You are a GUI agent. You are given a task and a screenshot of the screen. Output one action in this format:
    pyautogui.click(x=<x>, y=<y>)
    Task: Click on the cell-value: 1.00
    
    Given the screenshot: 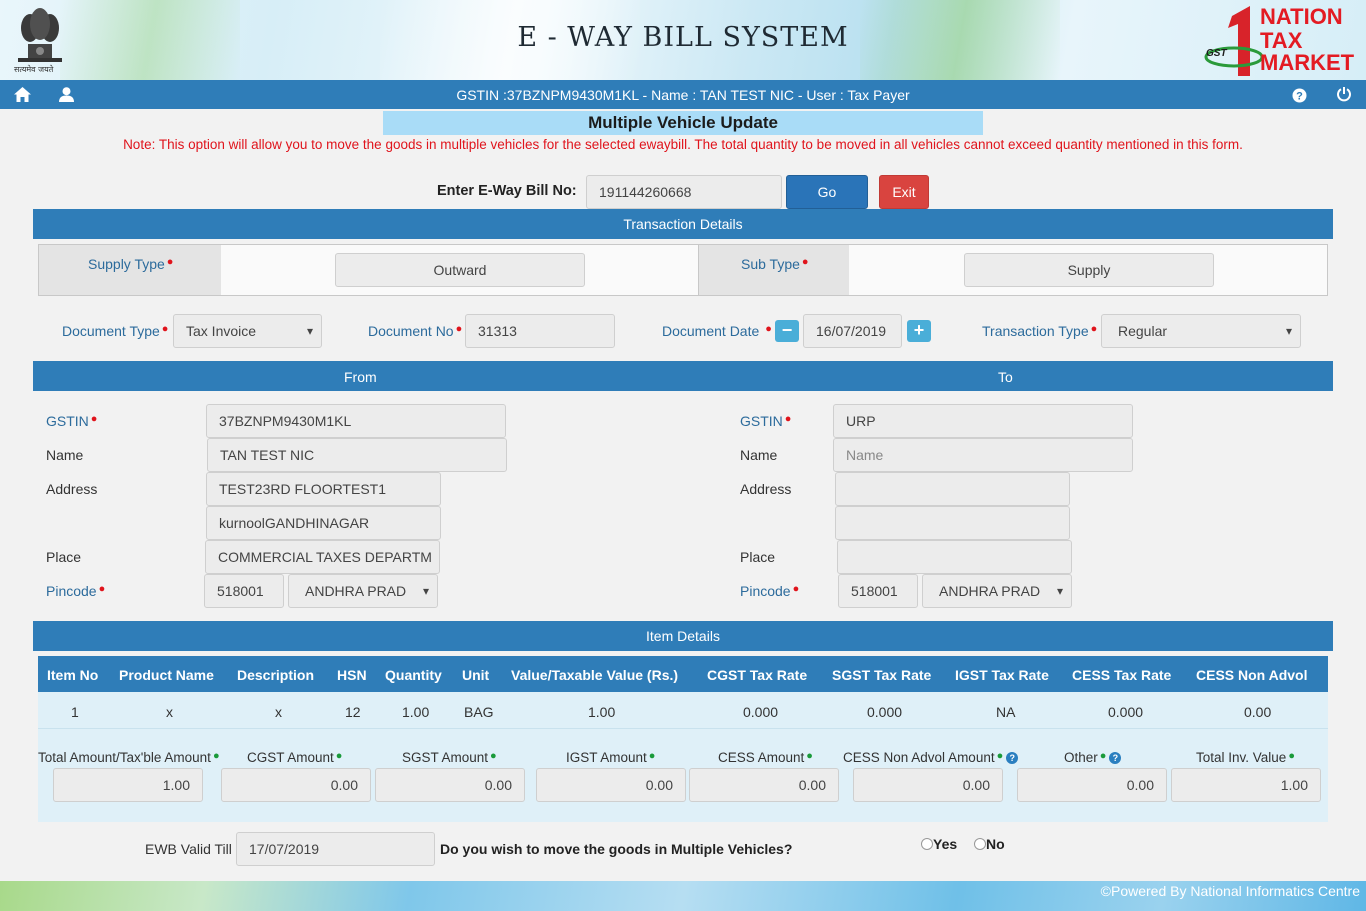 What is the action you would take?
    pyautogui.click(x=602, y=712)
    